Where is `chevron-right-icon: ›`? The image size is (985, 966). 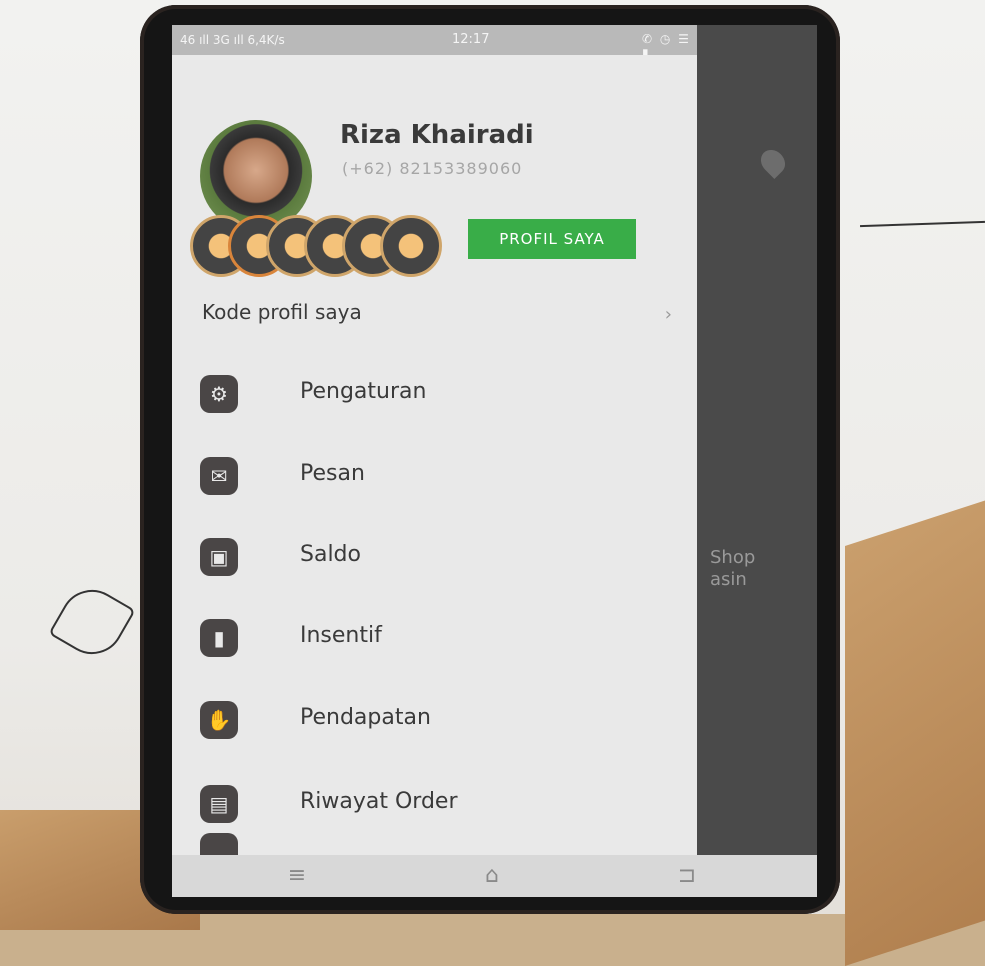
chevron-right-icon: › is located at coordinates (668, 314).